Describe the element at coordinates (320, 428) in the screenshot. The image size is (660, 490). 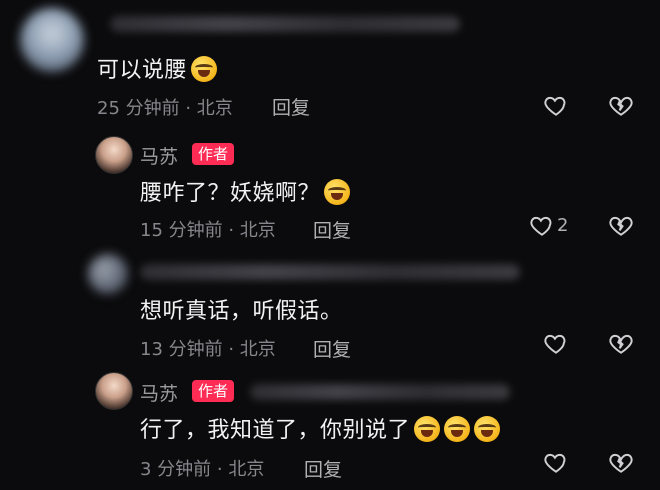
I see `comment-text: 行了，我知道了，你别说了` at that location.